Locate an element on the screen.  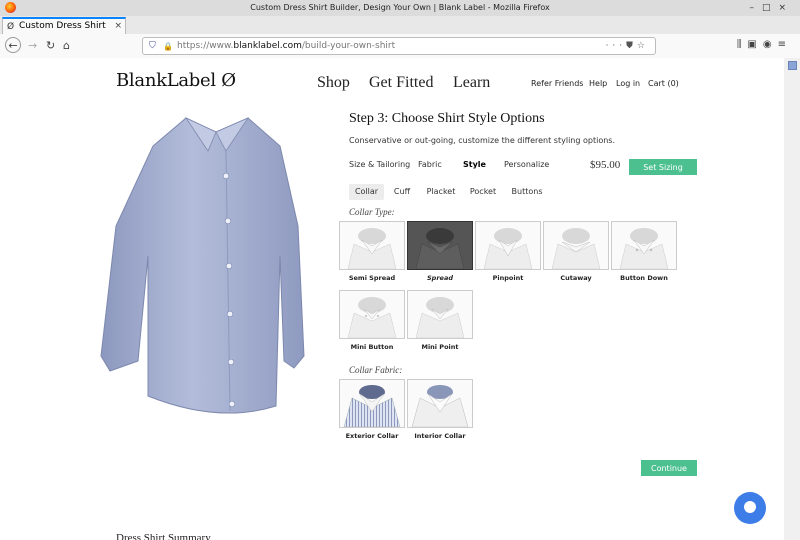
blanklabel-logo: BlankLabel Ø is located at coordinates (176, 80).